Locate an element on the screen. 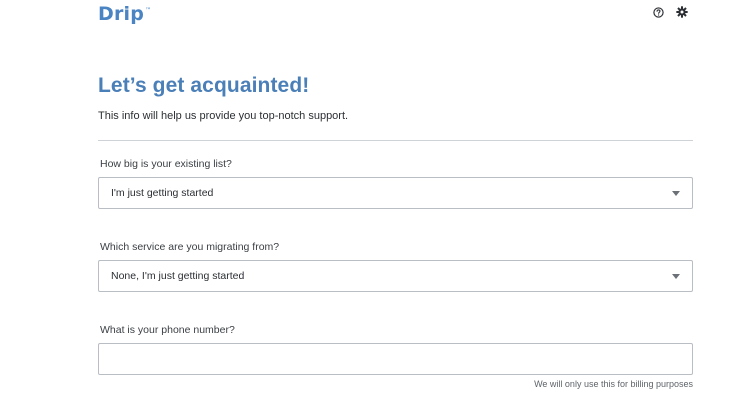 This screenshot has height=400, width=750. section-divider is located at coordinates (395, 140).